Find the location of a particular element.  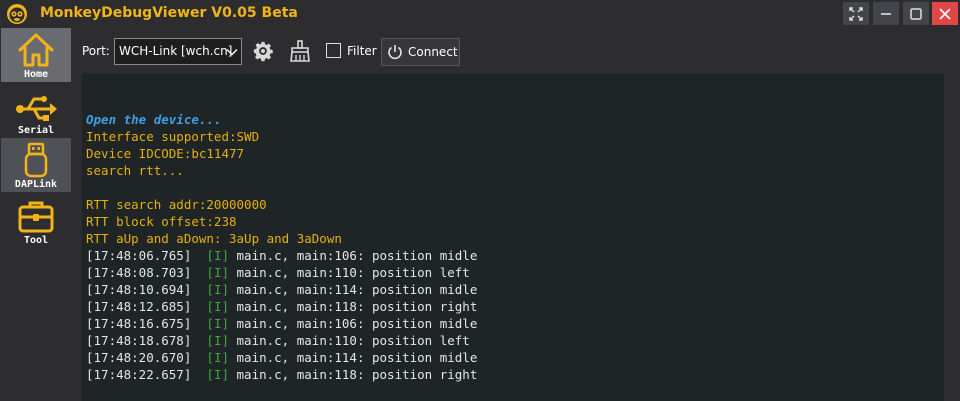

sidebar-item-daplink: DAPLink is located at coordinates (36, 165).